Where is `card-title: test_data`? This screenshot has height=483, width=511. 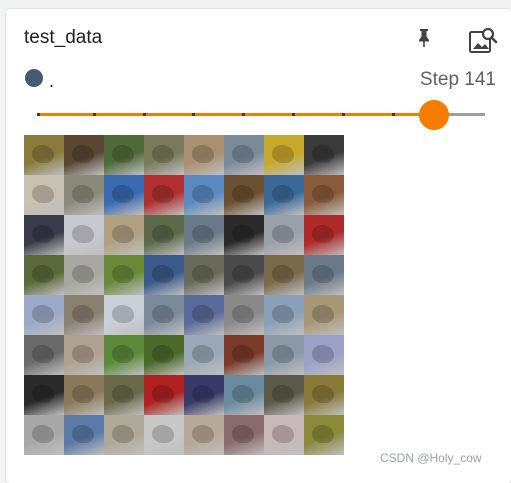 card-title: test_data is located at coordinates (63, 37).